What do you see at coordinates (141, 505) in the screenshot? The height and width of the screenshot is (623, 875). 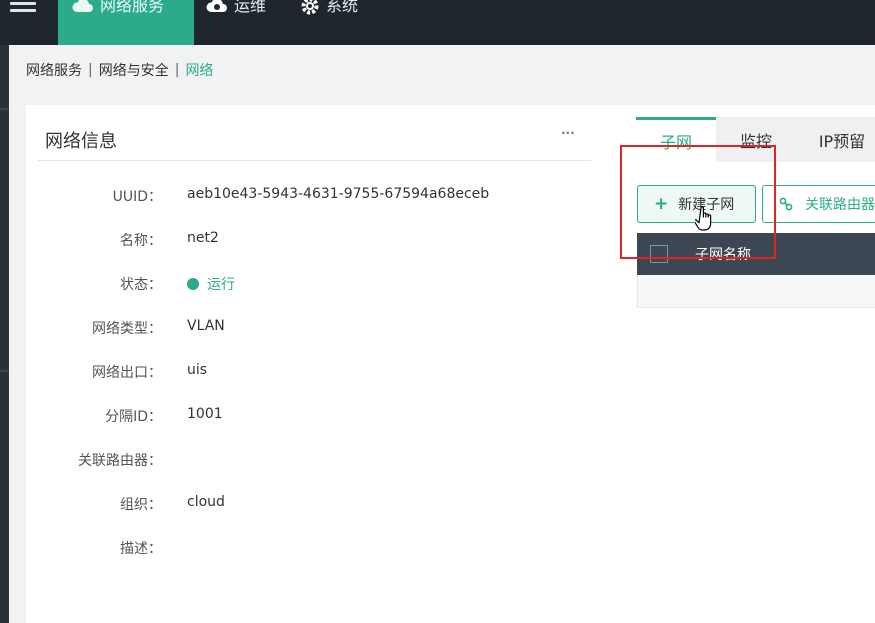 I see `field-label: 组织：` at bounding box center [141, 505].